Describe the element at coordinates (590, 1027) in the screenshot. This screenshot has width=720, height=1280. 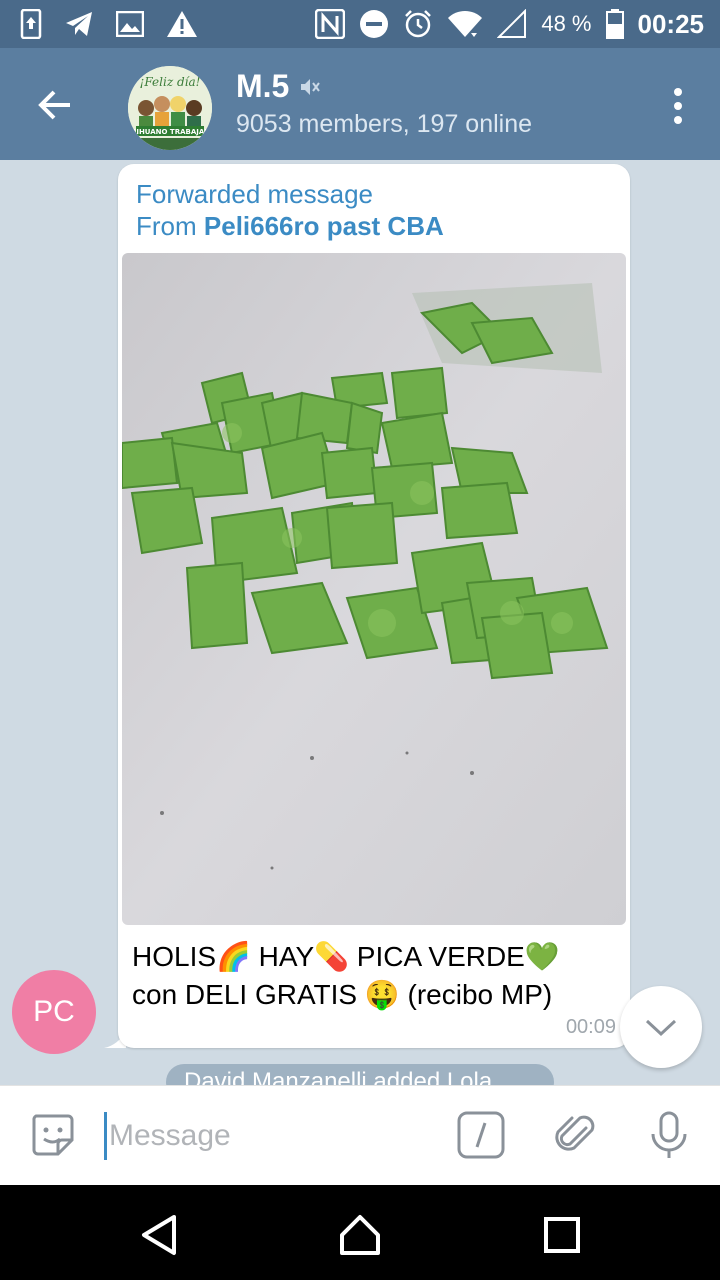
I see `message-time: 00:09` at that location.